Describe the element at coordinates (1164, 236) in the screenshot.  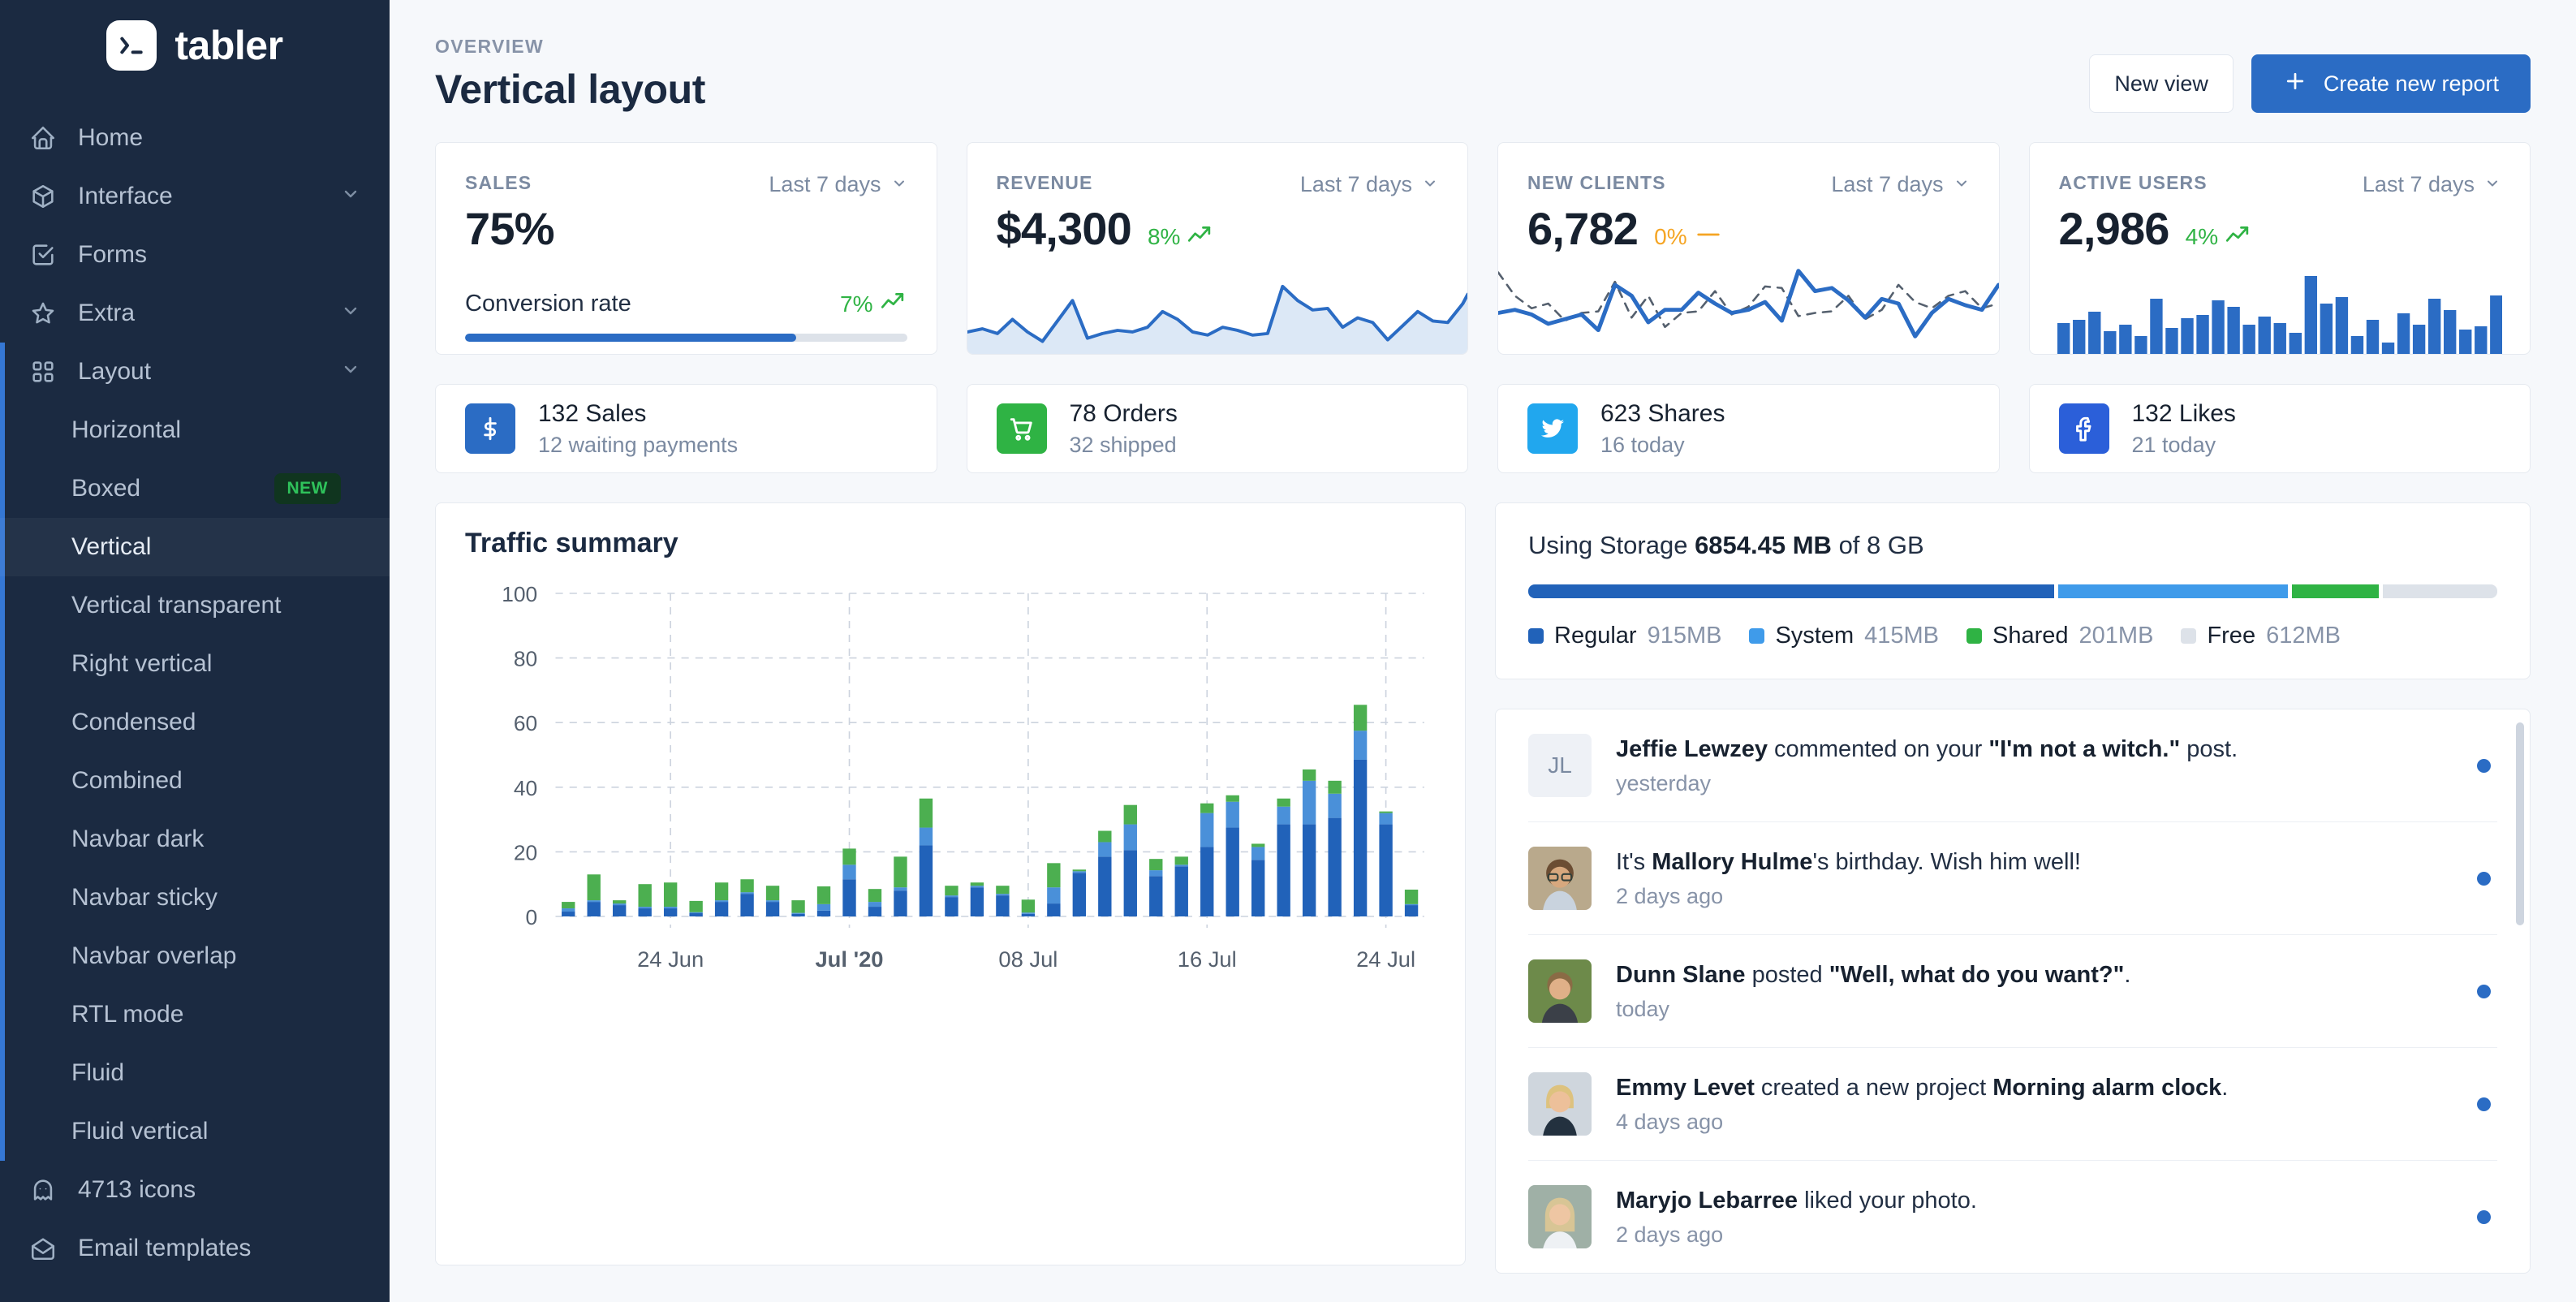
I see `delta-value: 8%` at that location.